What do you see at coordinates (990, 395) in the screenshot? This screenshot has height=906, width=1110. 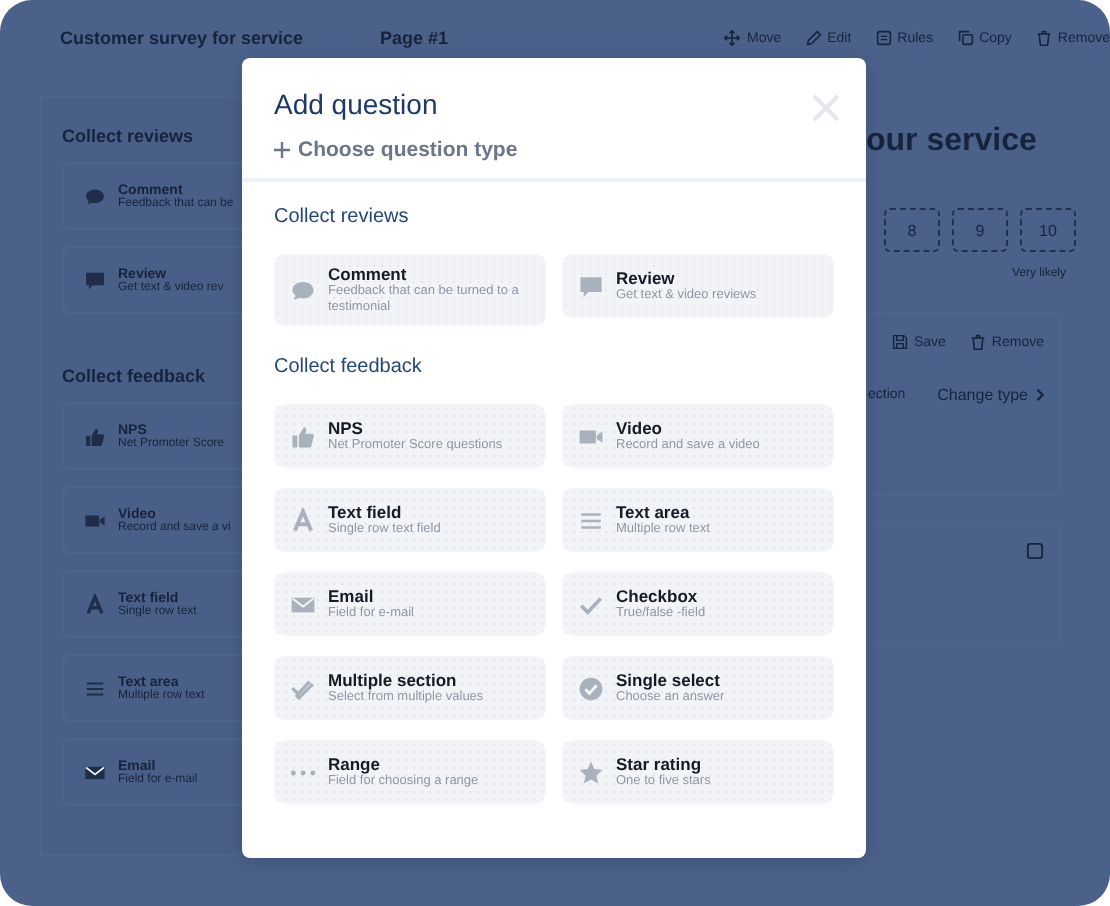 I see `change-type-button: Change type` at bounding box center [990, 395].